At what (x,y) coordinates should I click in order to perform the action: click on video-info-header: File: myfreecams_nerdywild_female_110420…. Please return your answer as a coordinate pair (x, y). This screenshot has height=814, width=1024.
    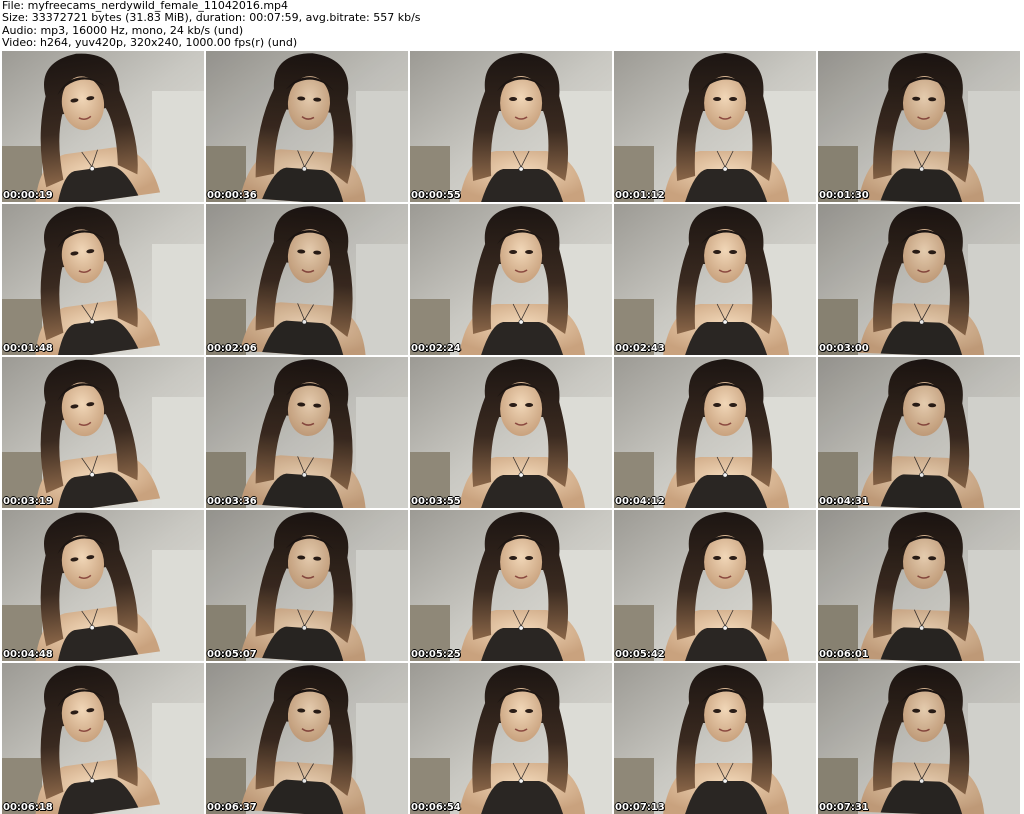
    Looking at the image, I should click on (511, 25).